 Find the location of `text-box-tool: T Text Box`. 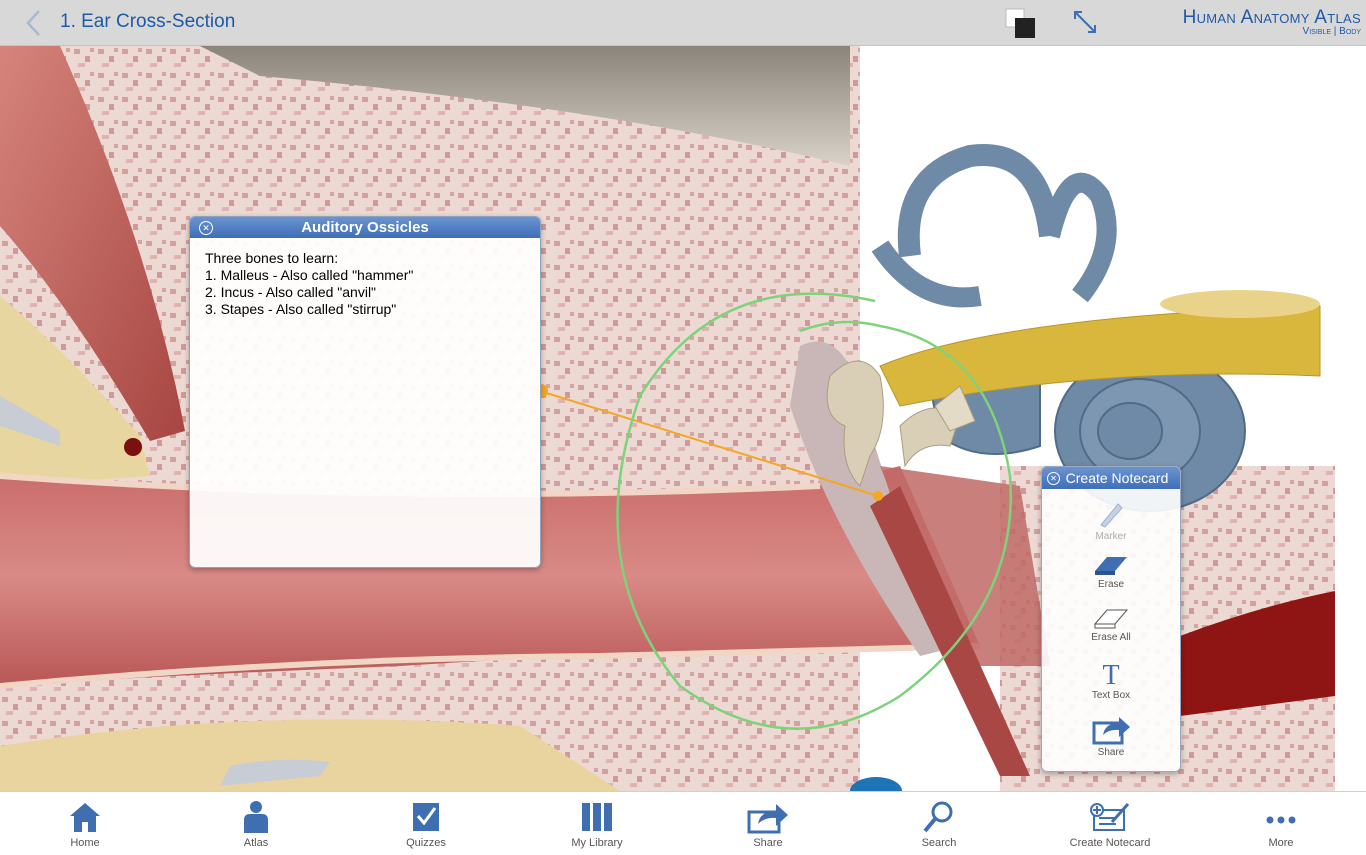

text-box-tool: T Text Box is located at coordinates (1111, 680).